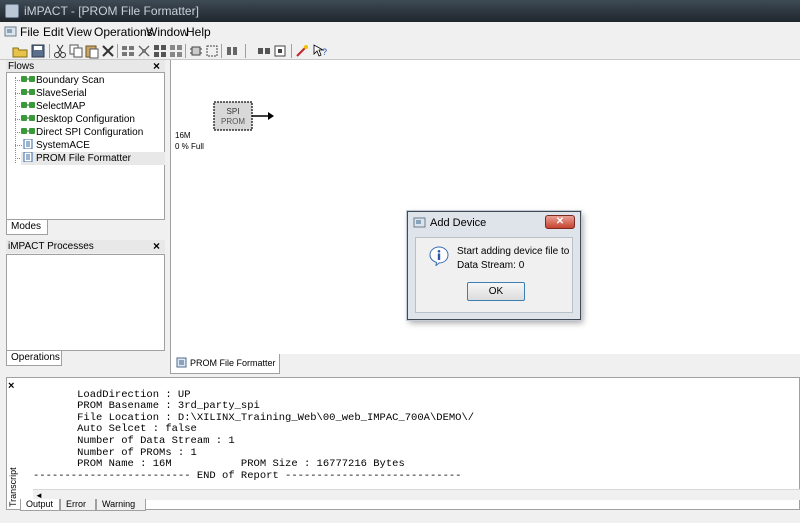 Image resolution: width=800 pixels, height=523 pixels. What do you see at coordinates (61, 93) in the screenshot?
I see `flow-label: SlaveSerial` at bounding box center [61, 93].